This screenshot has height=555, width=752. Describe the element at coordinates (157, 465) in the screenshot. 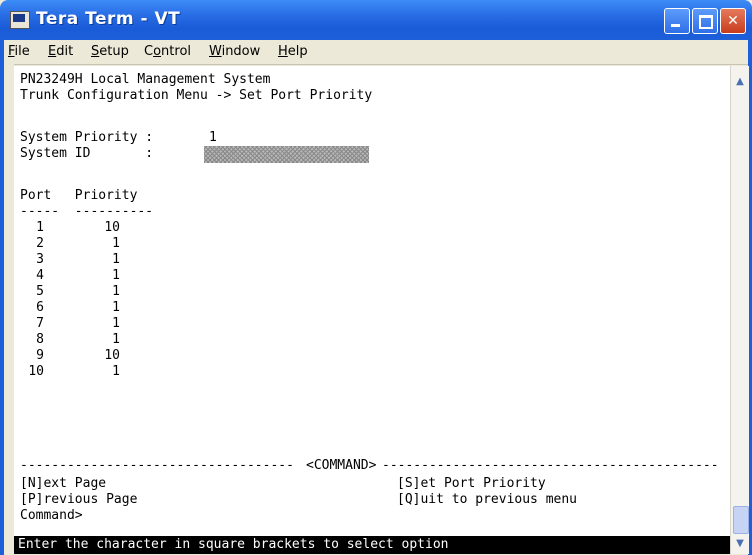

I see `command-rule-left: -----------------------------------` at that location.